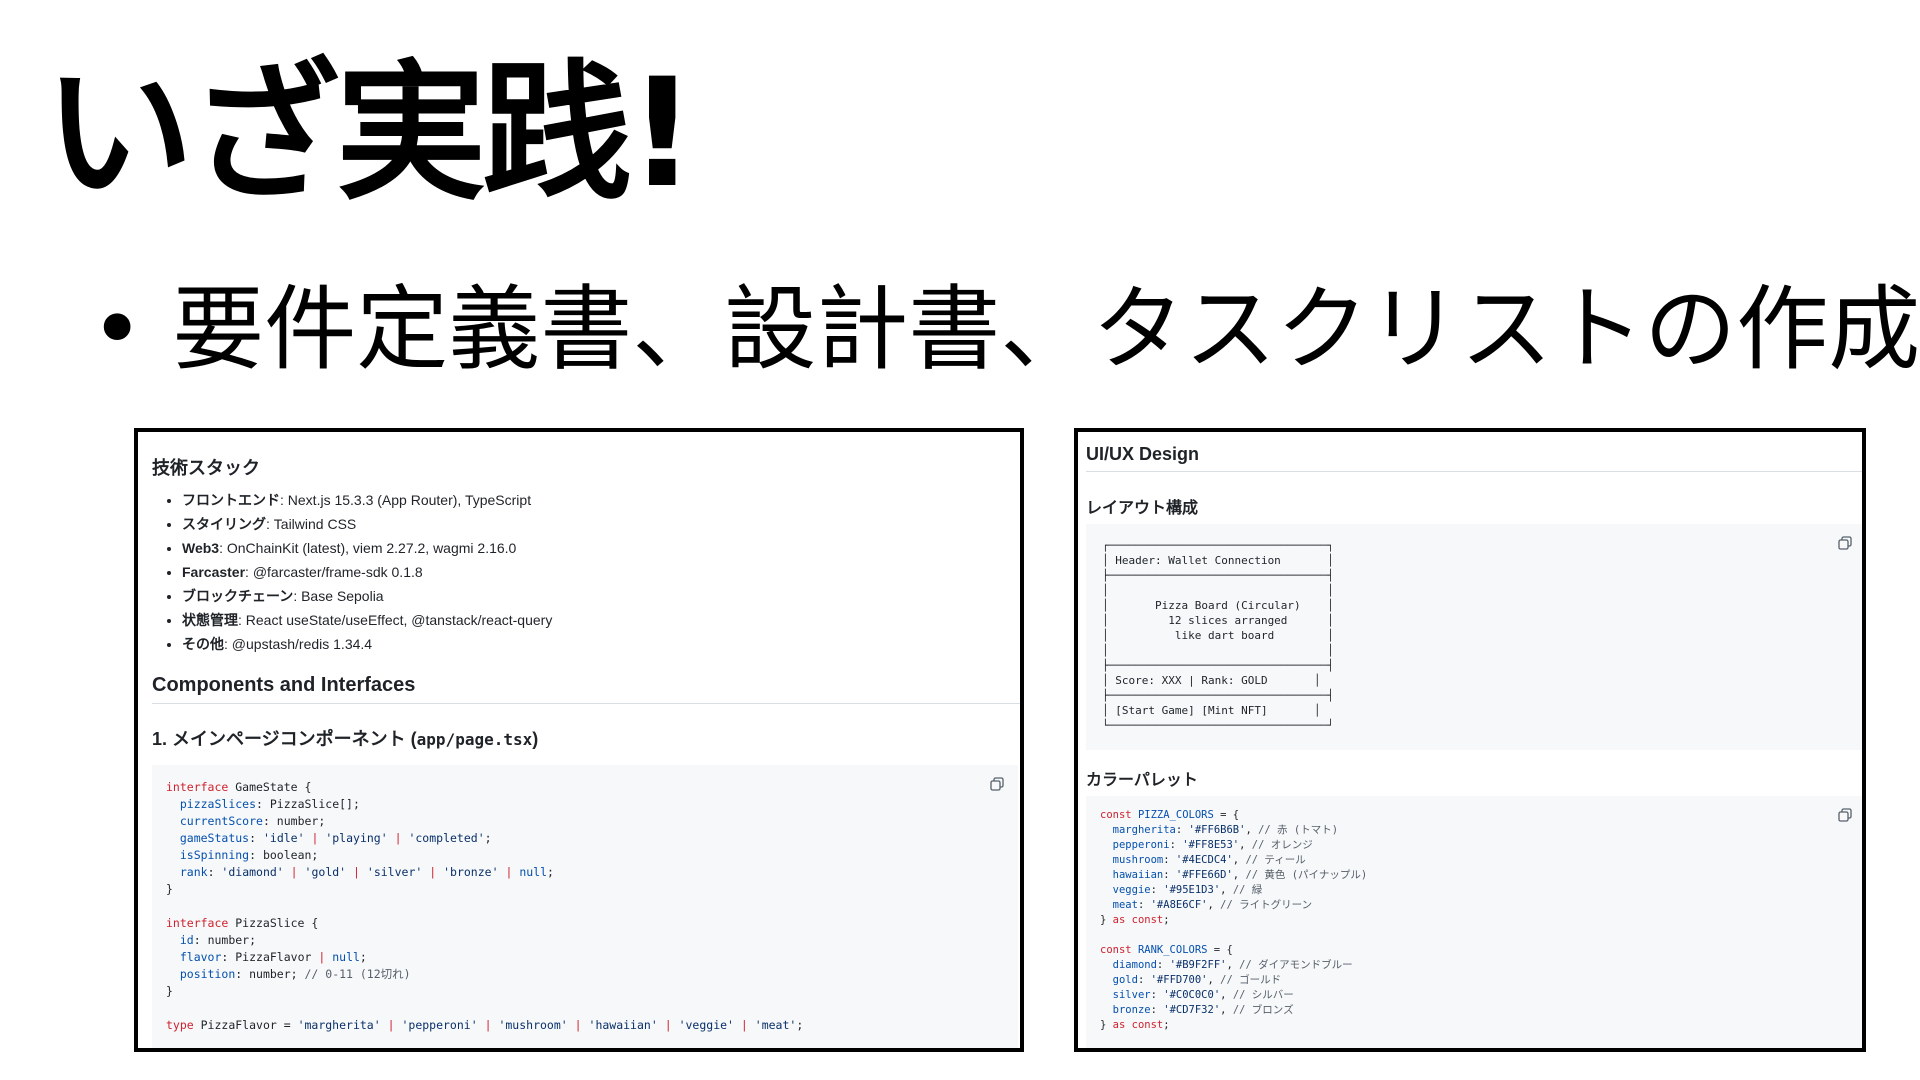  Describe the element at coordinates (206, 468) in the screenshot. I see `tech-stack-heading: 技術スタック` at that location.